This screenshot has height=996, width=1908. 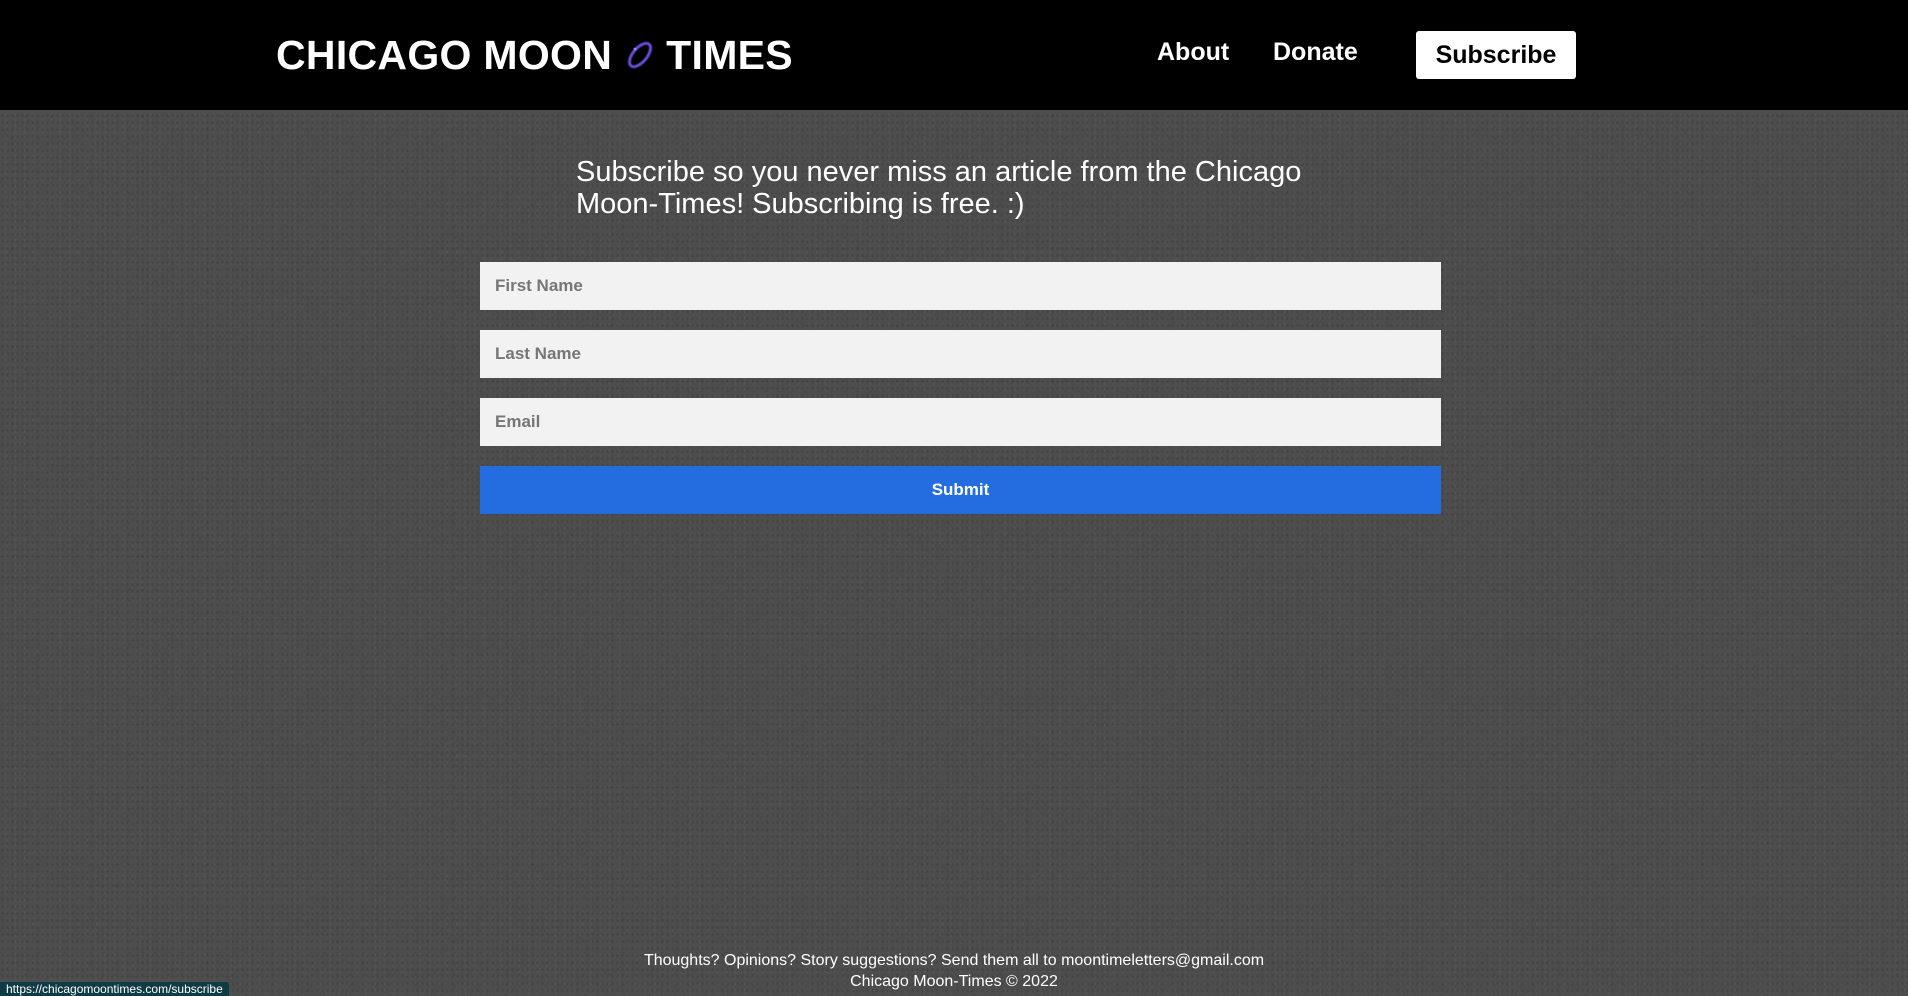 I want to click on footer-copyright: Chicago Moon-Times © 2022, so click(x=954, y=981).